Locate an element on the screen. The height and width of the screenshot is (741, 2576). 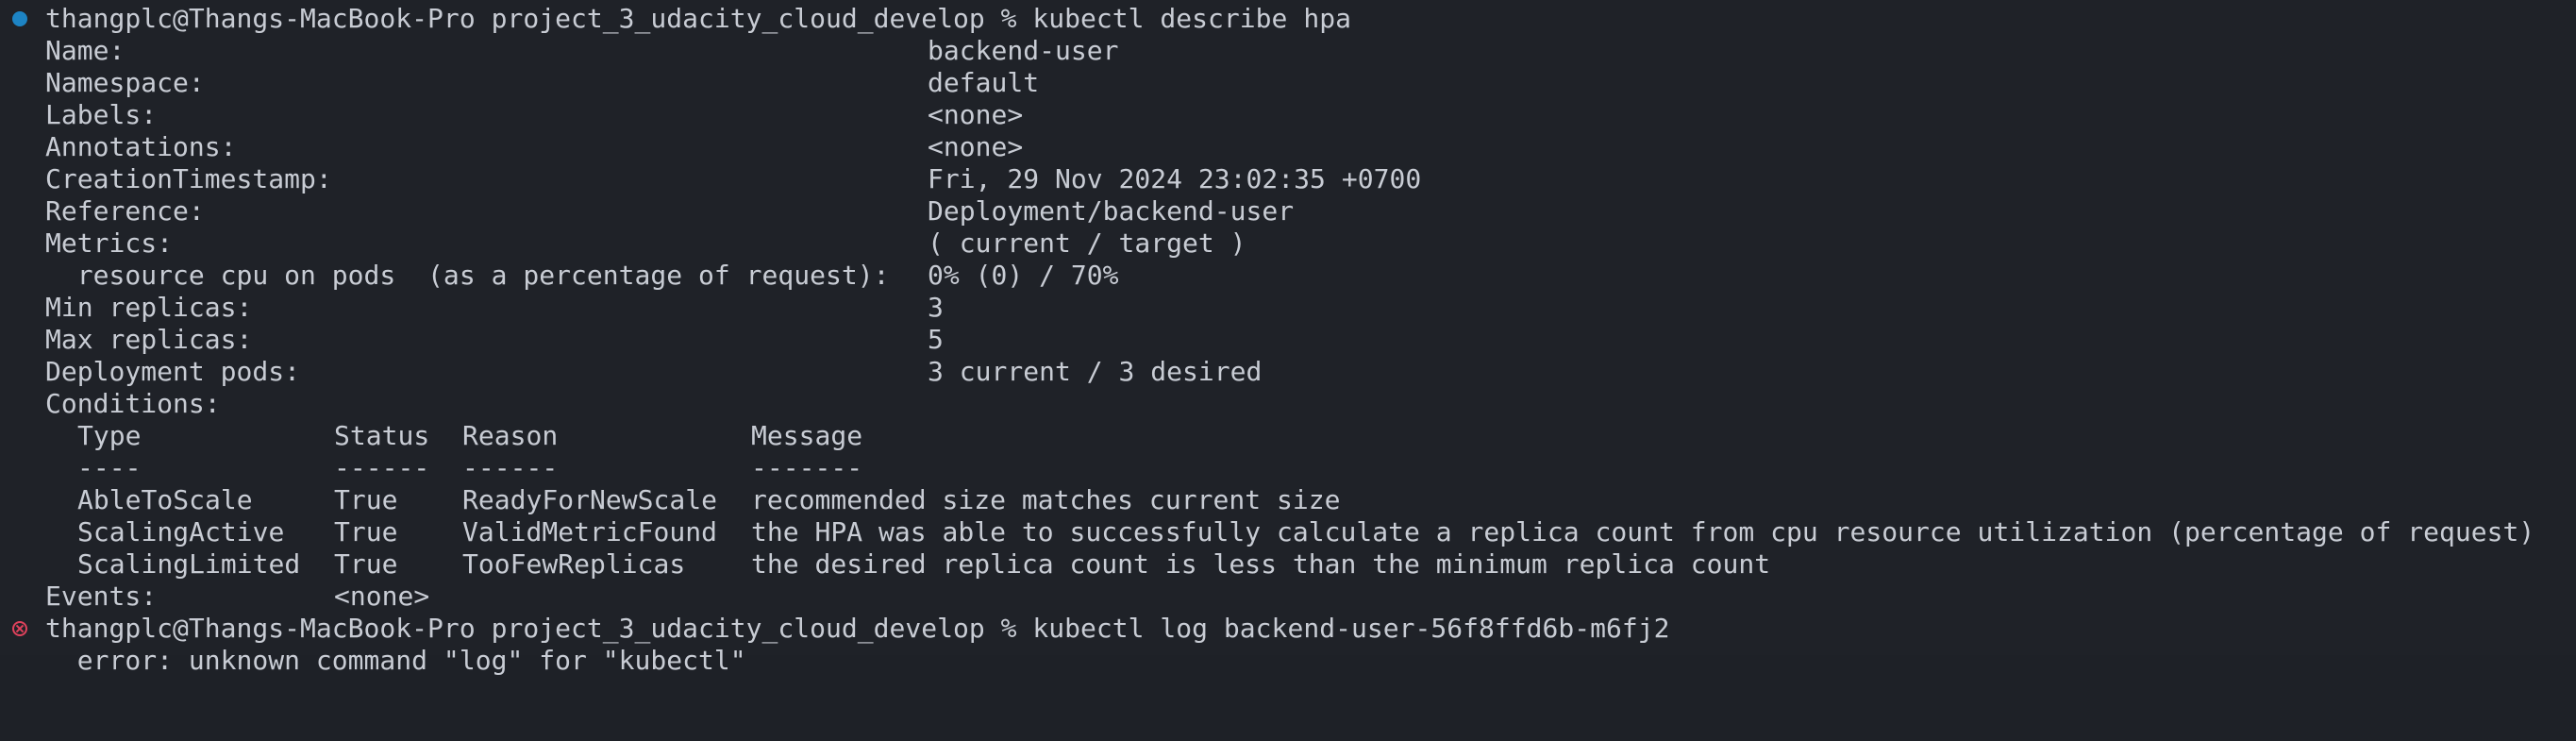
field-row: Deployment pods: 3 current / 3 desired is located at coordinates (631, 372).